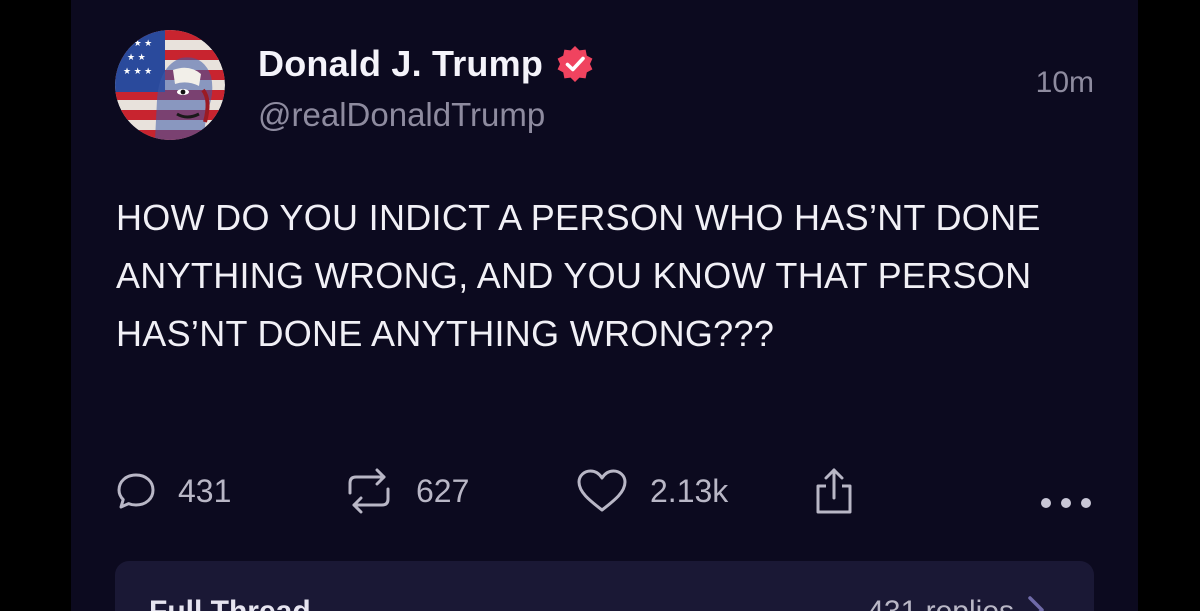 The image size is (1200, 611). I want to click on chevron-right-icon, so click(1036, 603).